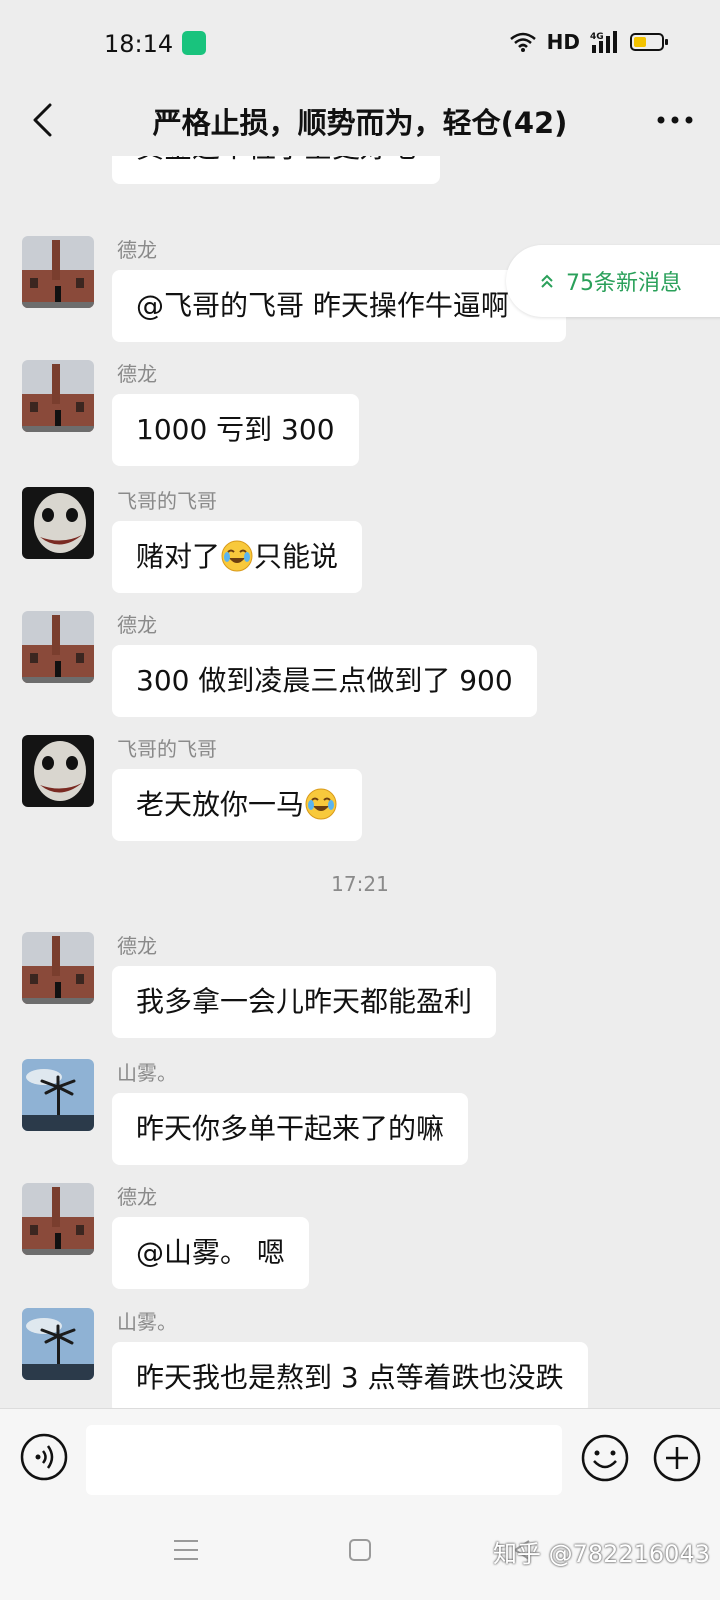  What do you see at coordinates (522, 42) in the screenshot?
I see `wifi-icon` at bounding box center [522, 42].